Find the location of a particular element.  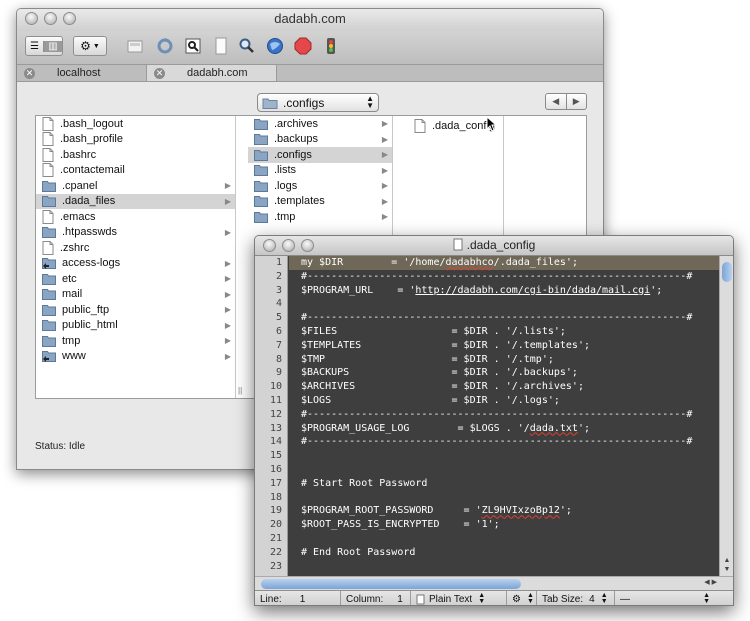

folder-row: .htpasswds ▶ is located at coordinates (135, 233).